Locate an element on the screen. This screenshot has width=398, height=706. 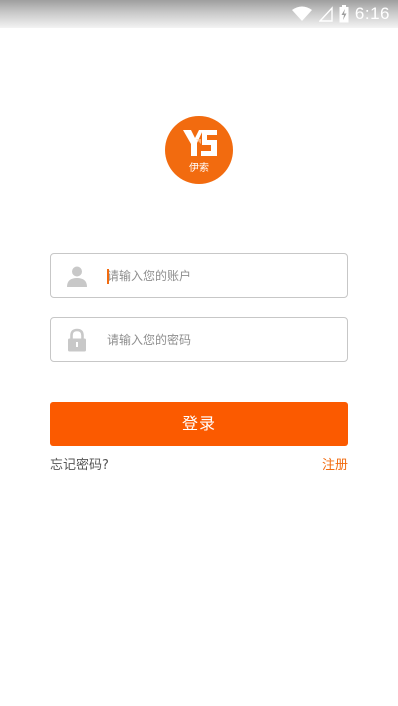
forgot-password-link: 忘记密码? is located at coordinates (79, 466).